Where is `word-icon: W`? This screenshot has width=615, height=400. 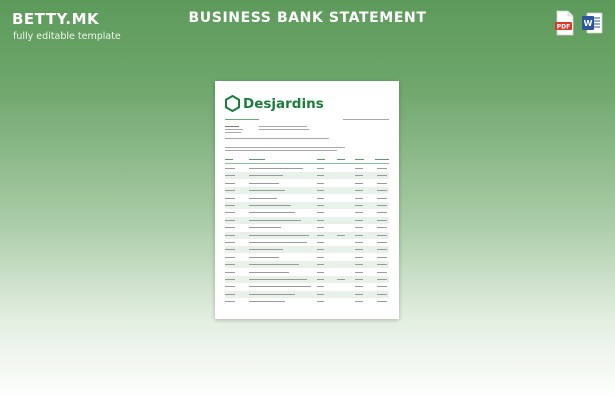 word-icon: W is located at coordinates (592, 23).